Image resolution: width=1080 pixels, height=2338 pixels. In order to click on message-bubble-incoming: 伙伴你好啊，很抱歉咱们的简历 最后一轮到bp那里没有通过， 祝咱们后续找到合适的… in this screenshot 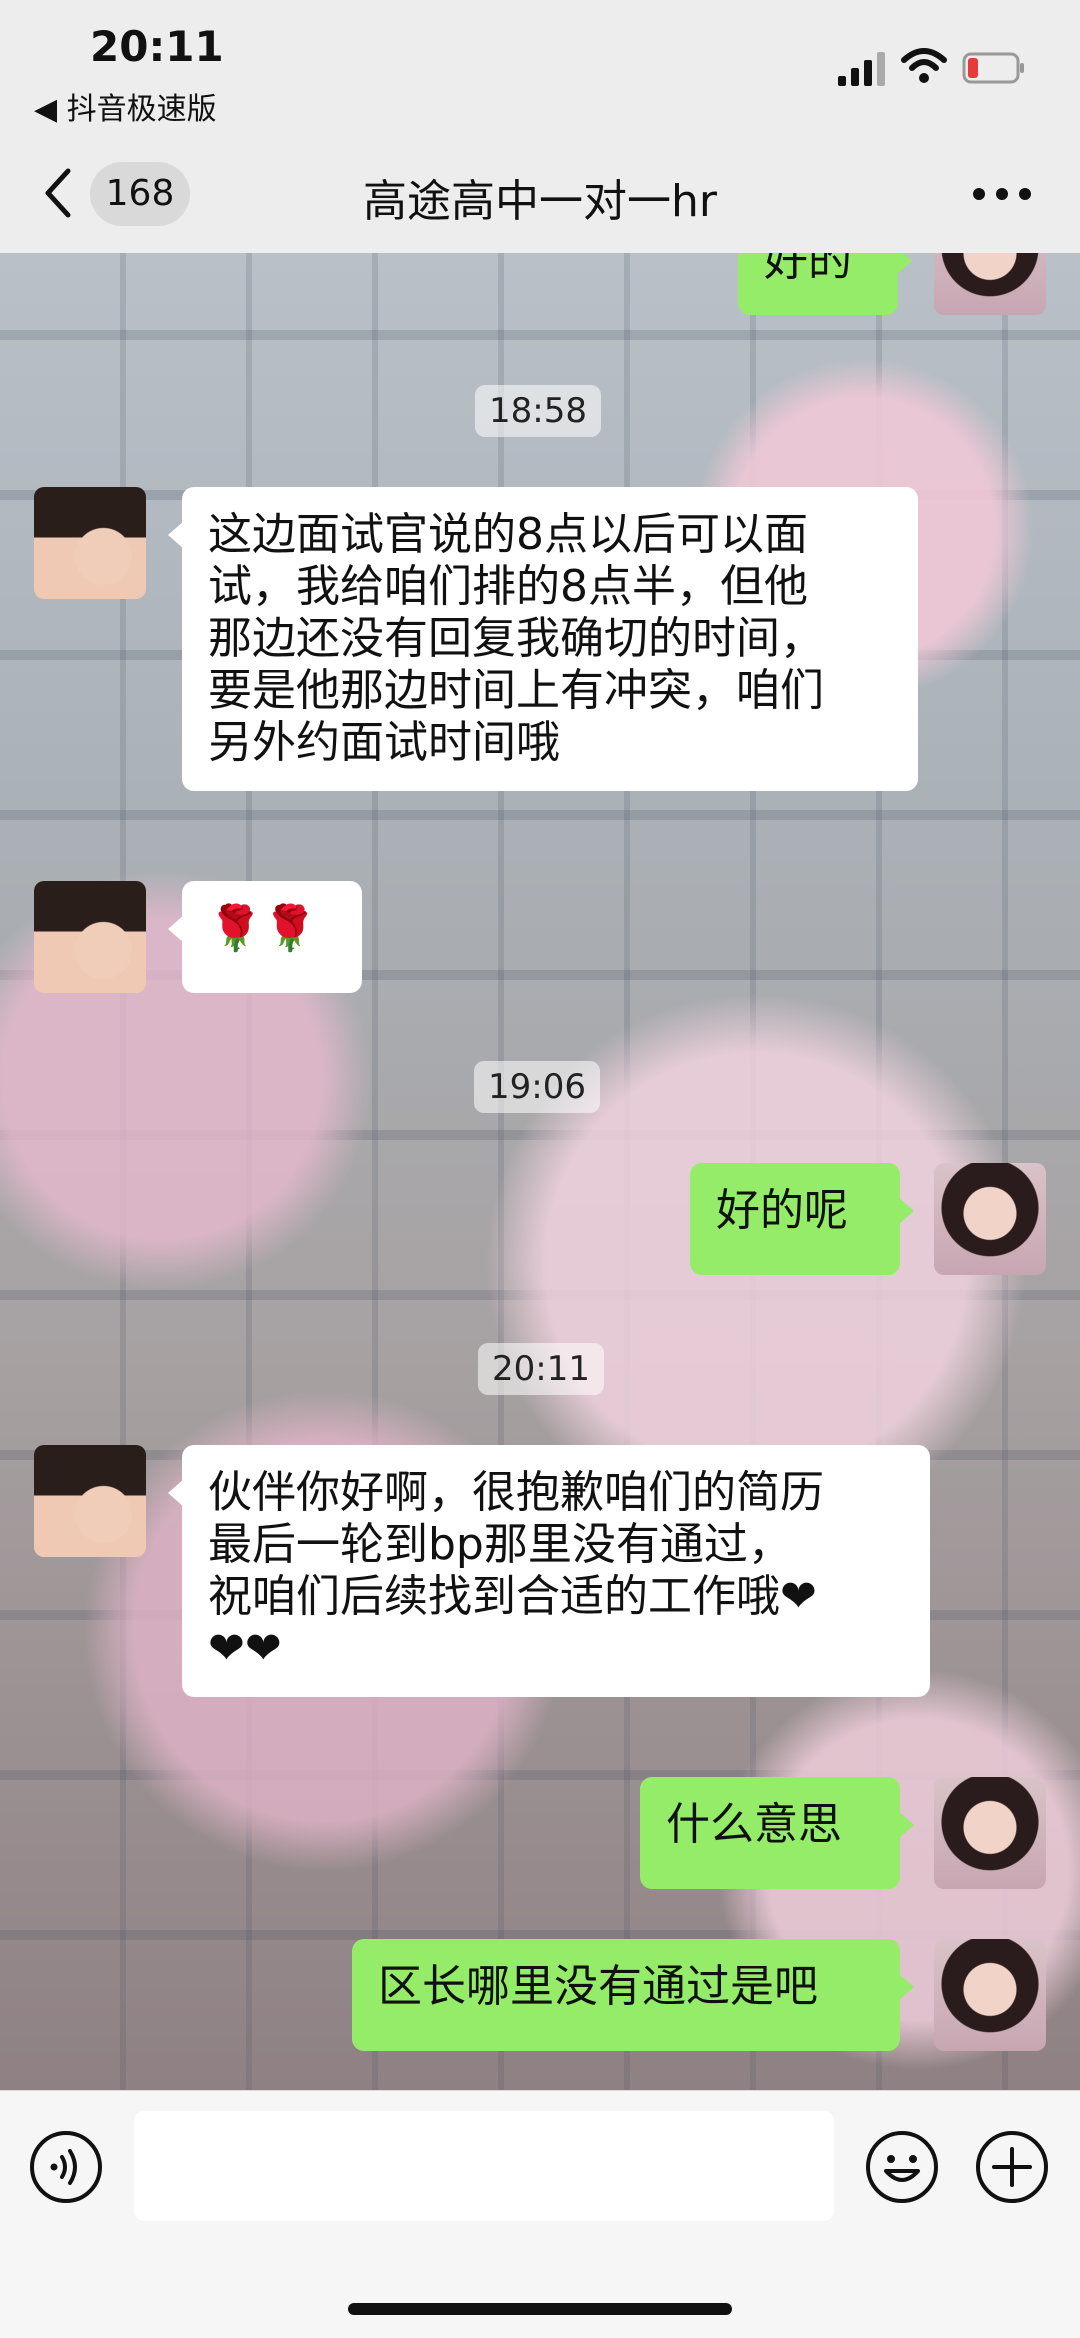, I will do `click(549, 1571)`.